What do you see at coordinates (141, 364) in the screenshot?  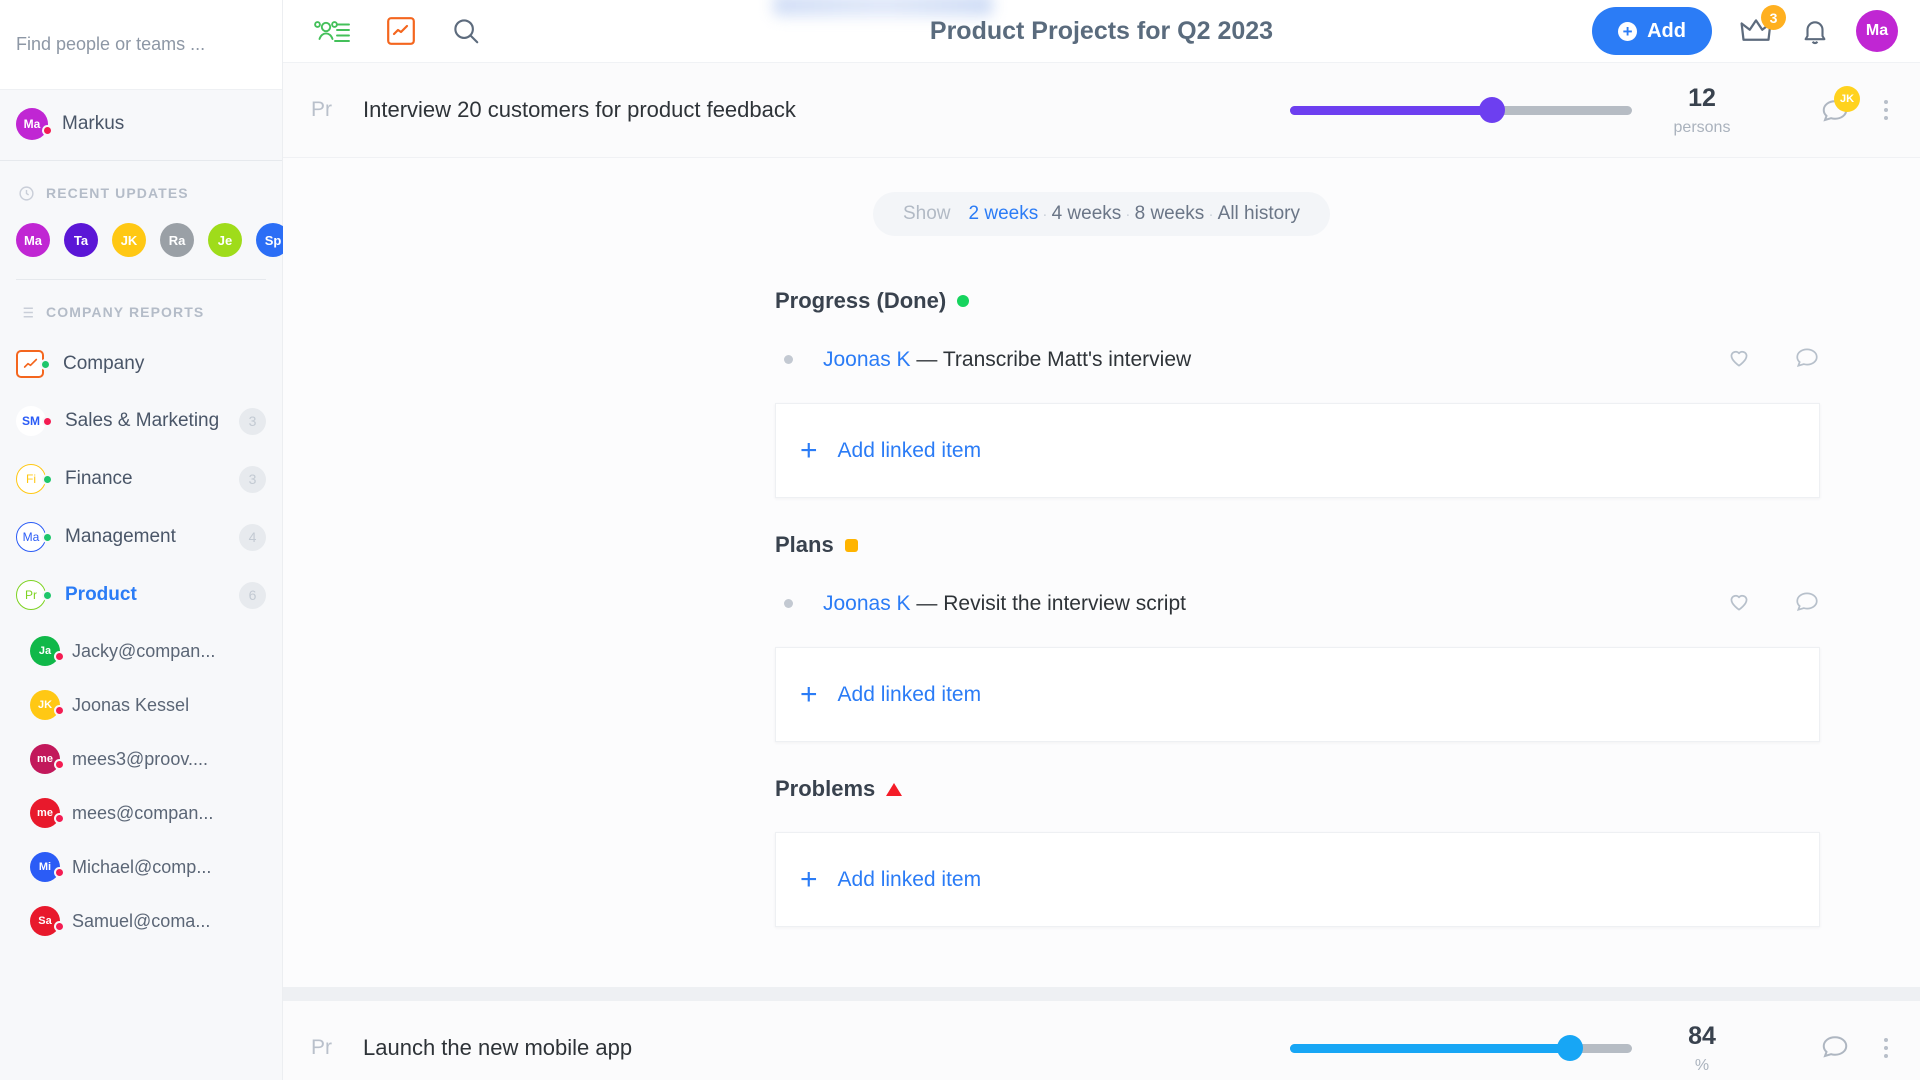 I see `sidebar-item-company: Company` at bounding box center [141, 364].